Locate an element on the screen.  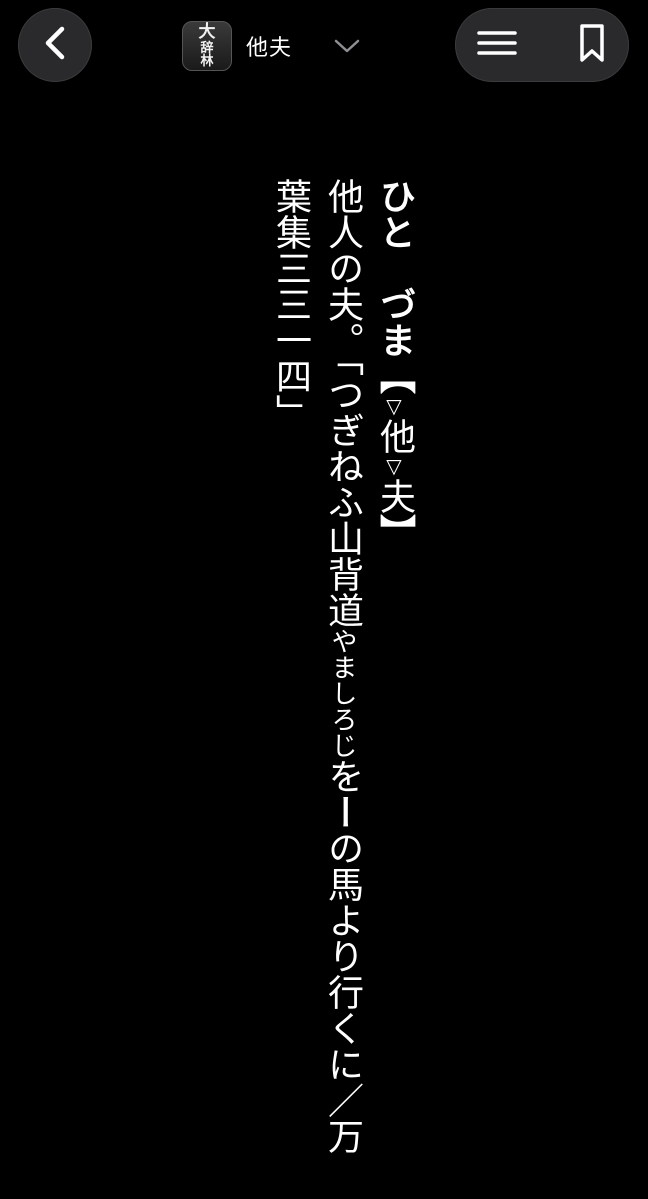
quote-ruby: やましろじ is located at coordinates (342, 693).